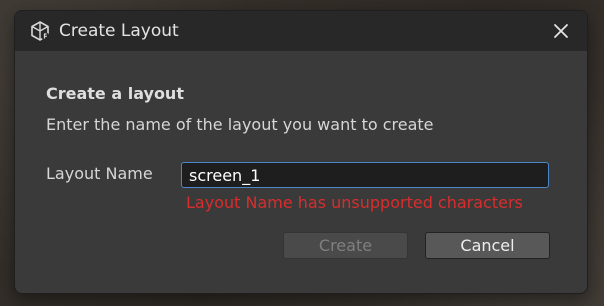 This screenshot has height=306, width=604. What do you see at coordinates (301, 31) in the screenshot?
I see `dialog-titlebar: Create Layout` at bounding box center [301, 31].